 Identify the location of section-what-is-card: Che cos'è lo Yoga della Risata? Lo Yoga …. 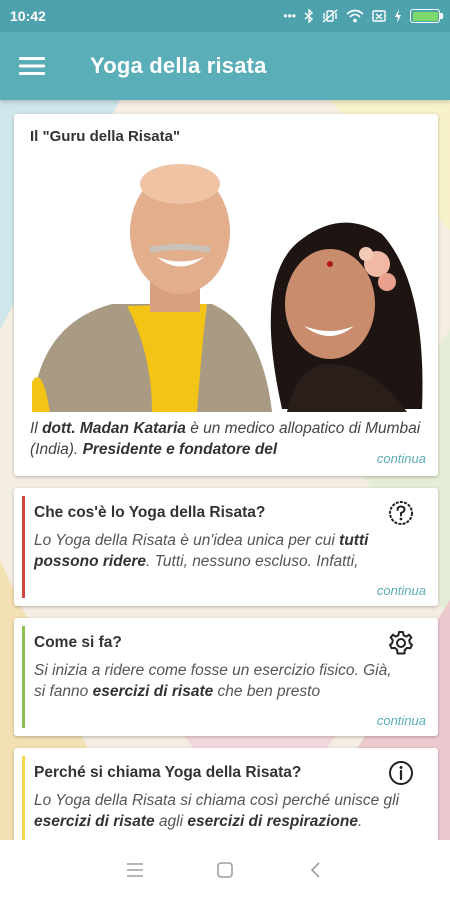
(226, 547).